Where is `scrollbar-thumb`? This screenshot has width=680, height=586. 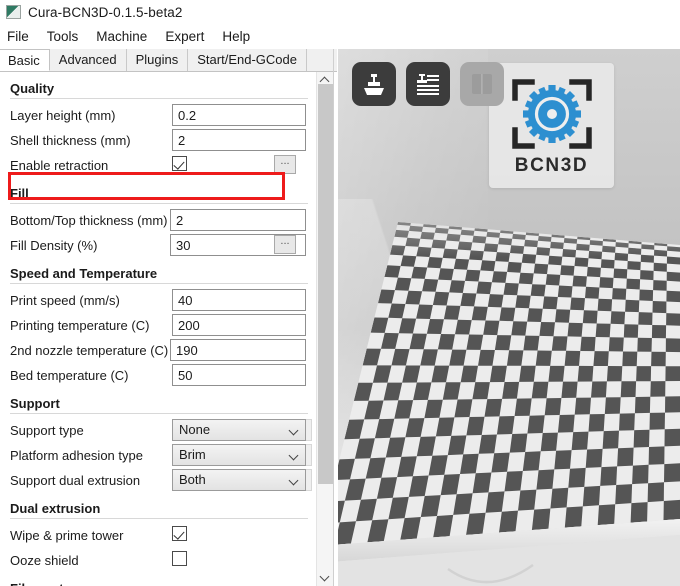 scrollbar-thumb is located at coordinates (325, 284).